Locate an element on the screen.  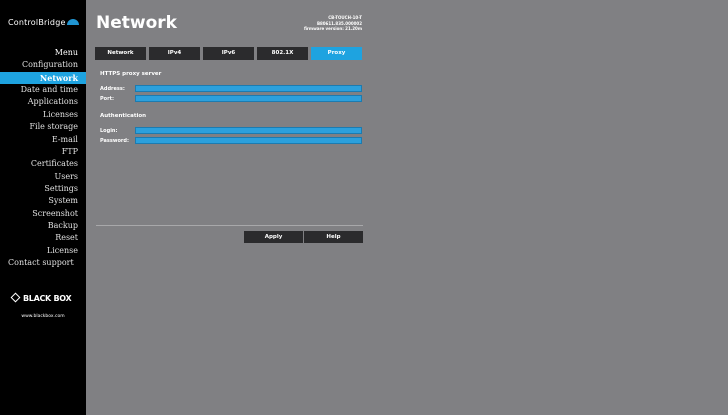
controlbridge-logo: ControlBridge is located at coordinates (46, 23).